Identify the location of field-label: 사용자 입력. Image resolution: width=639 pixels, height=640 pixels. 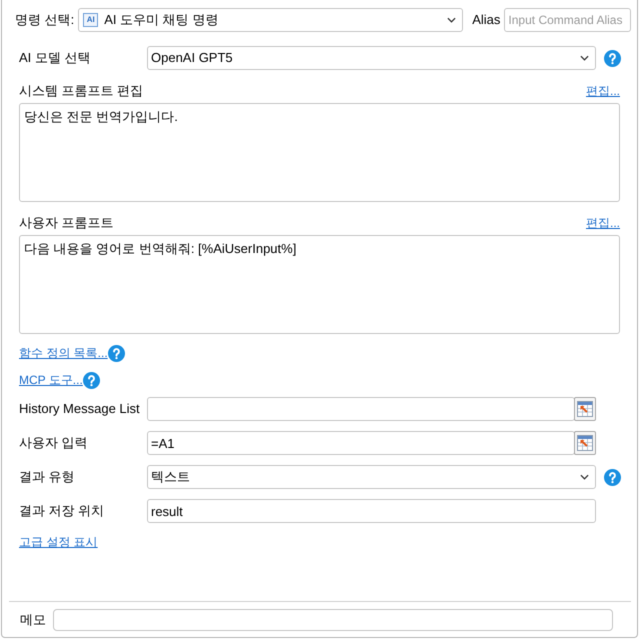
(54, 443).